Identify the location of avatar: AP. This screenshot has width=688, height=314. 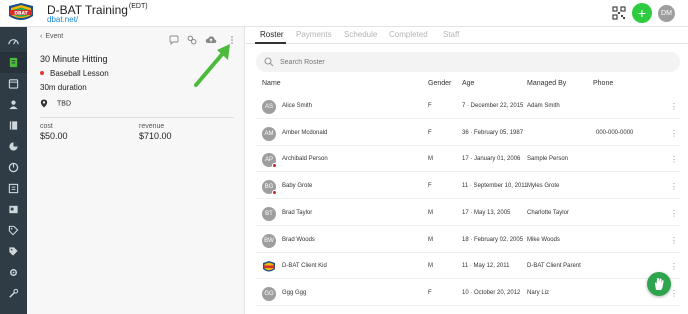
(269, 161).